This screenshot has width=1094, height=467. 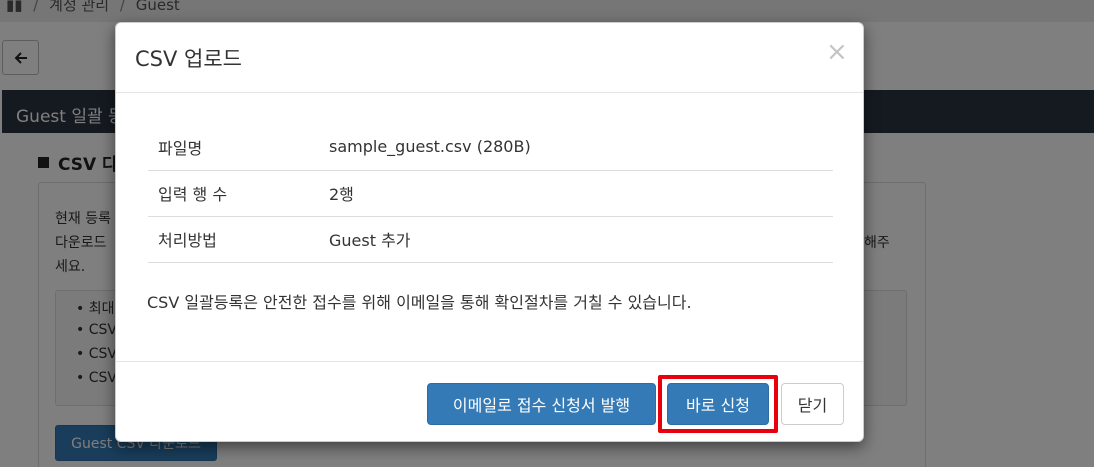 I want to click on row-value: Guest 추가, so click(x=581, y=239).